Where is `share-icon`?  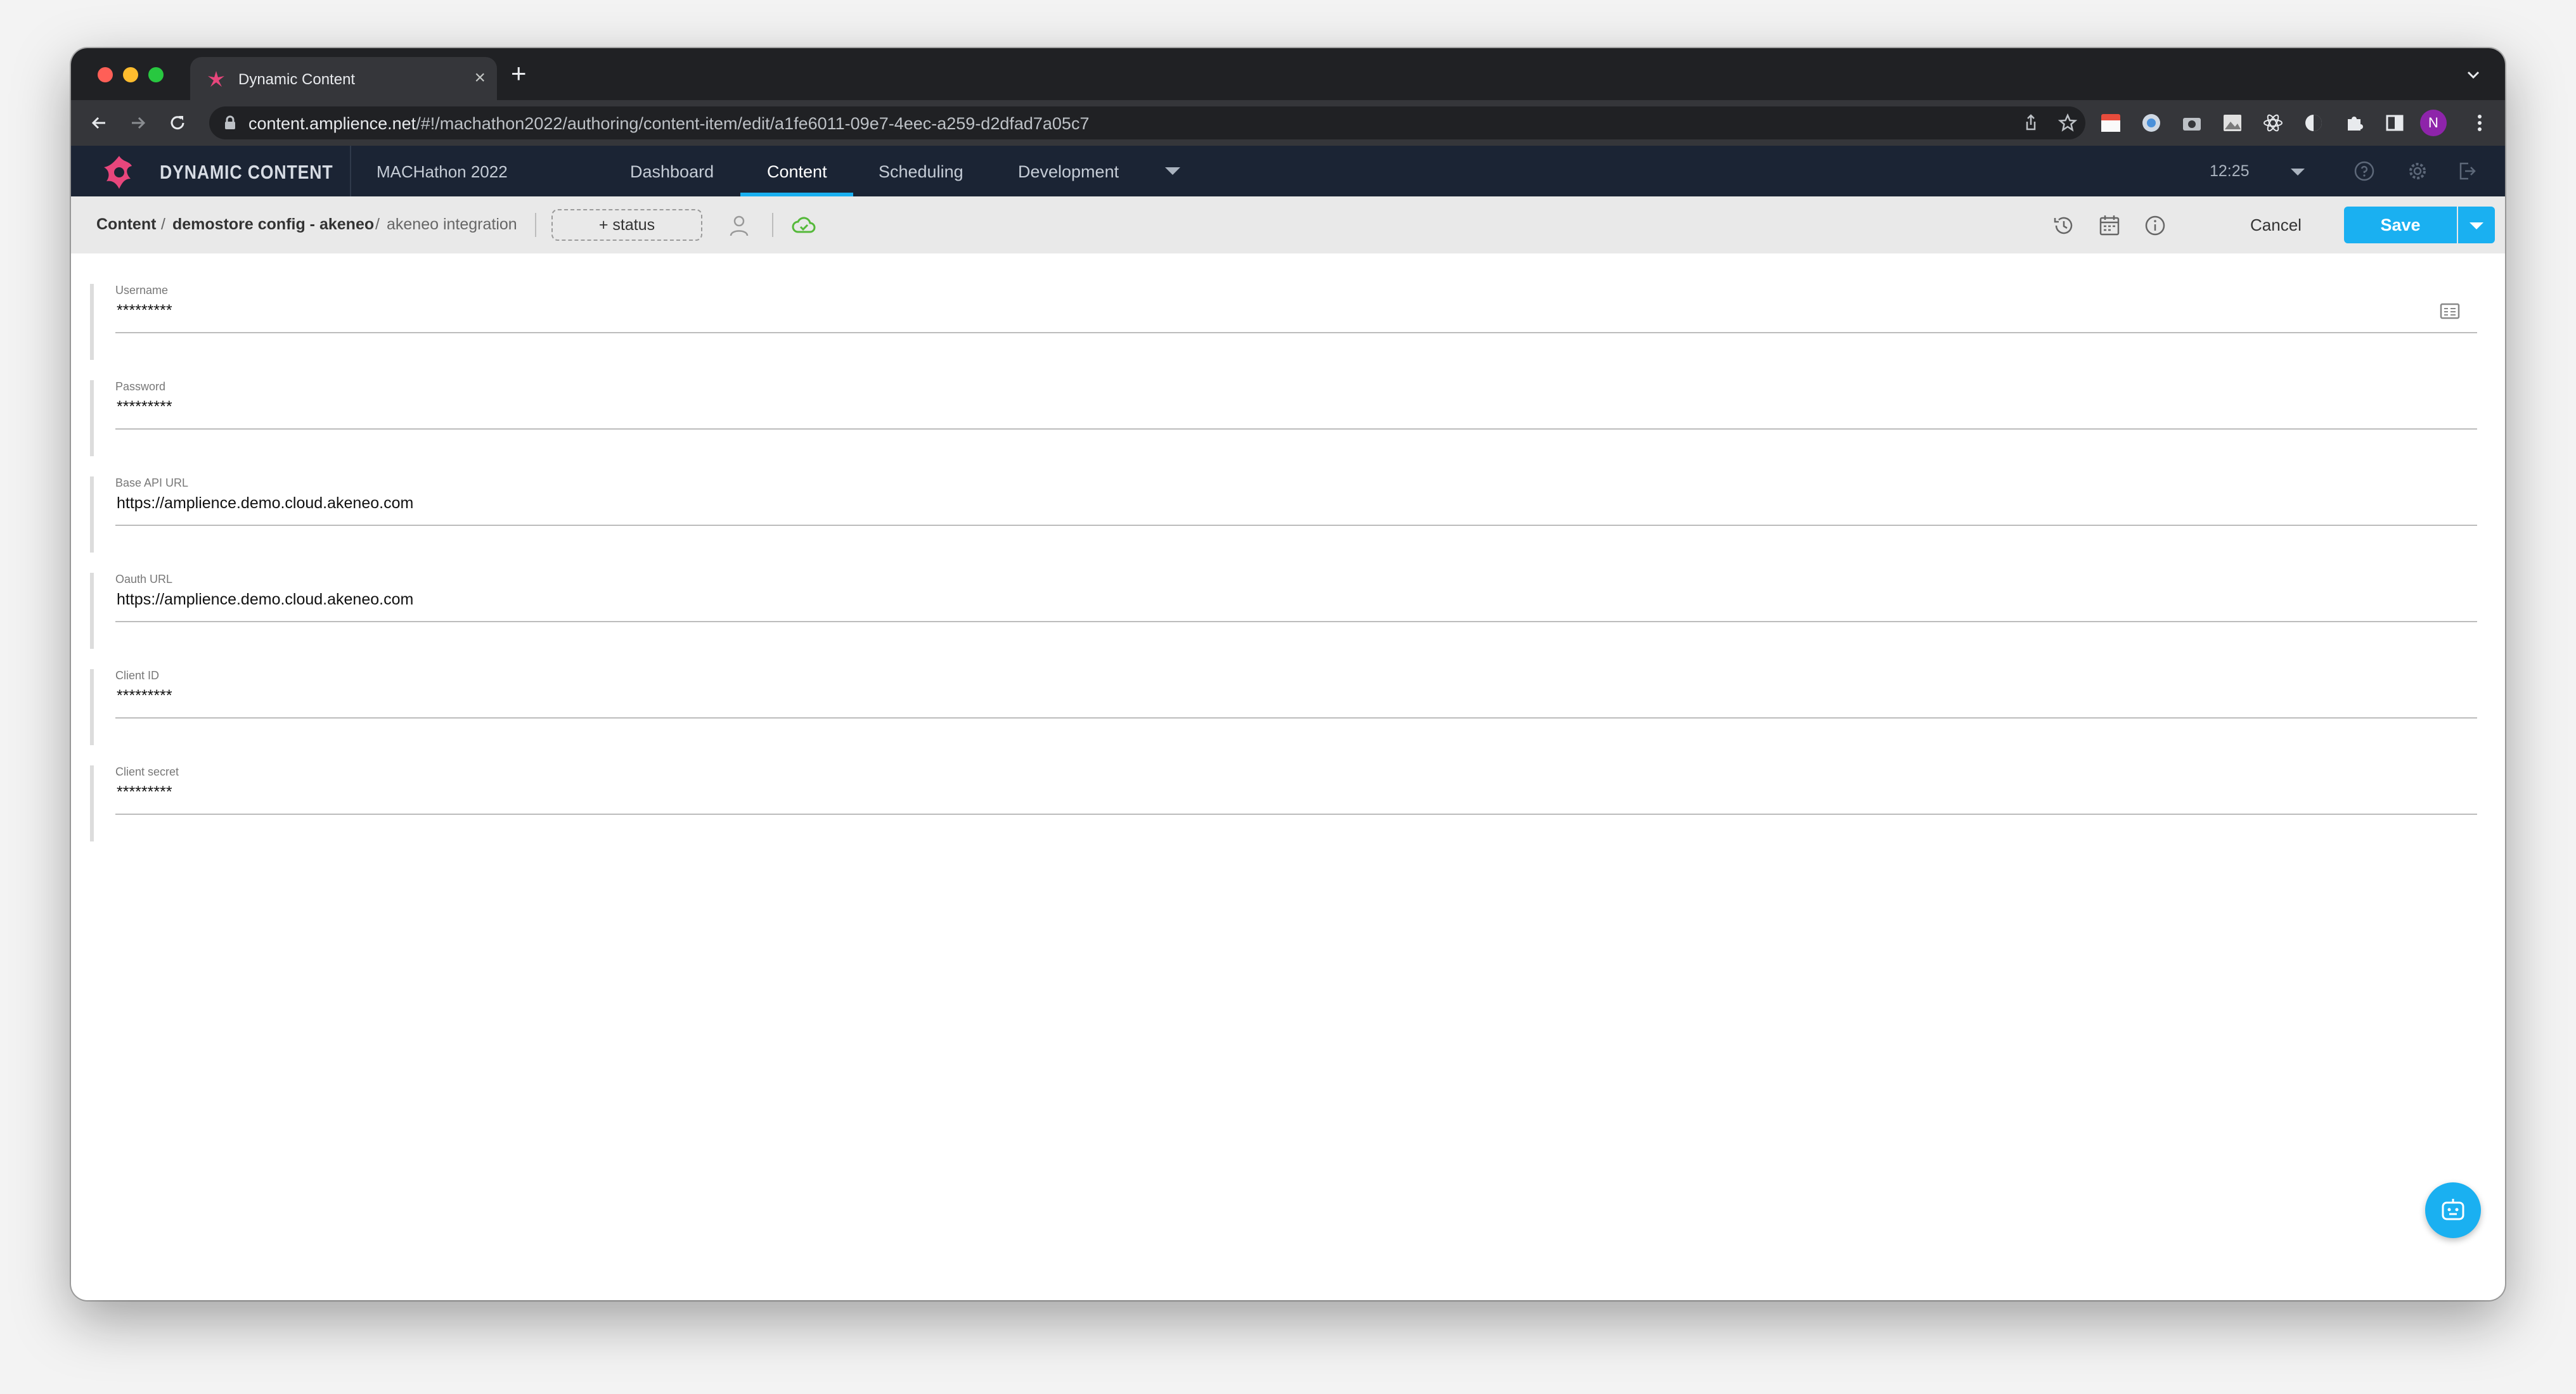 share-icon is located at coordinates (2031, 123).